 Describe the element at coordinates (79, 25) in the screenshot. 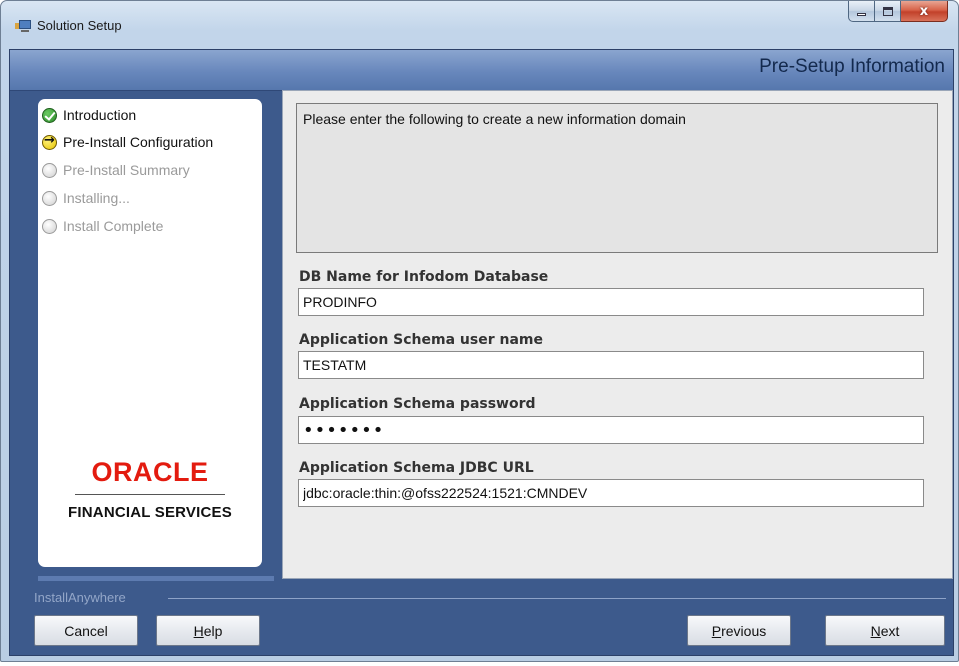

I see `window-title: Solution Setup` at that location.